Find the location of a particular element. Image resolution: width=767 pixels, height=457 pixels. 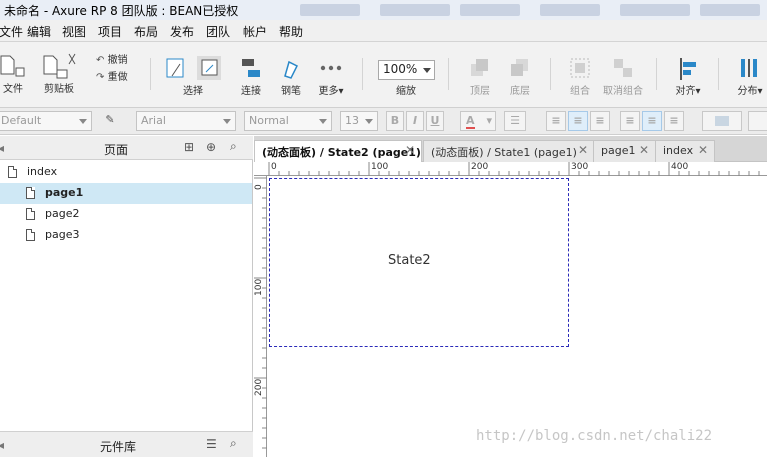

layer-bottom-icon is located at coordinates (519, 67).